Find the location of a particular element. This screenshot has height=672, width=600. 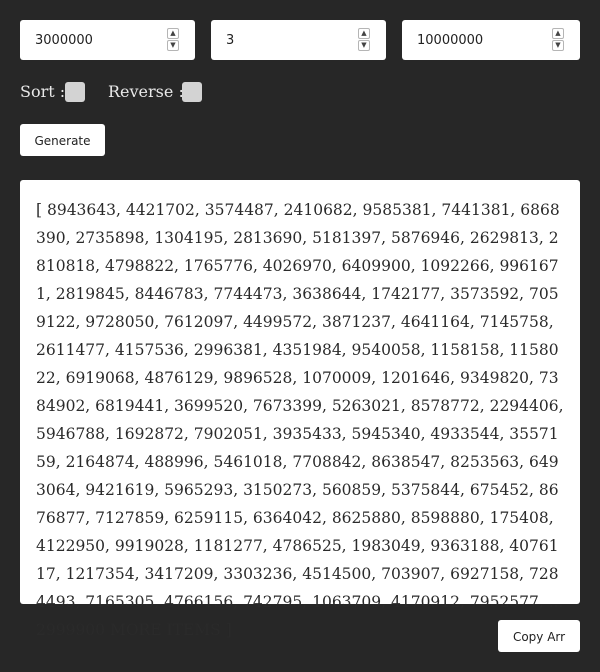

max-decrement-icon: ▼ is located at coordinates (558, 45).